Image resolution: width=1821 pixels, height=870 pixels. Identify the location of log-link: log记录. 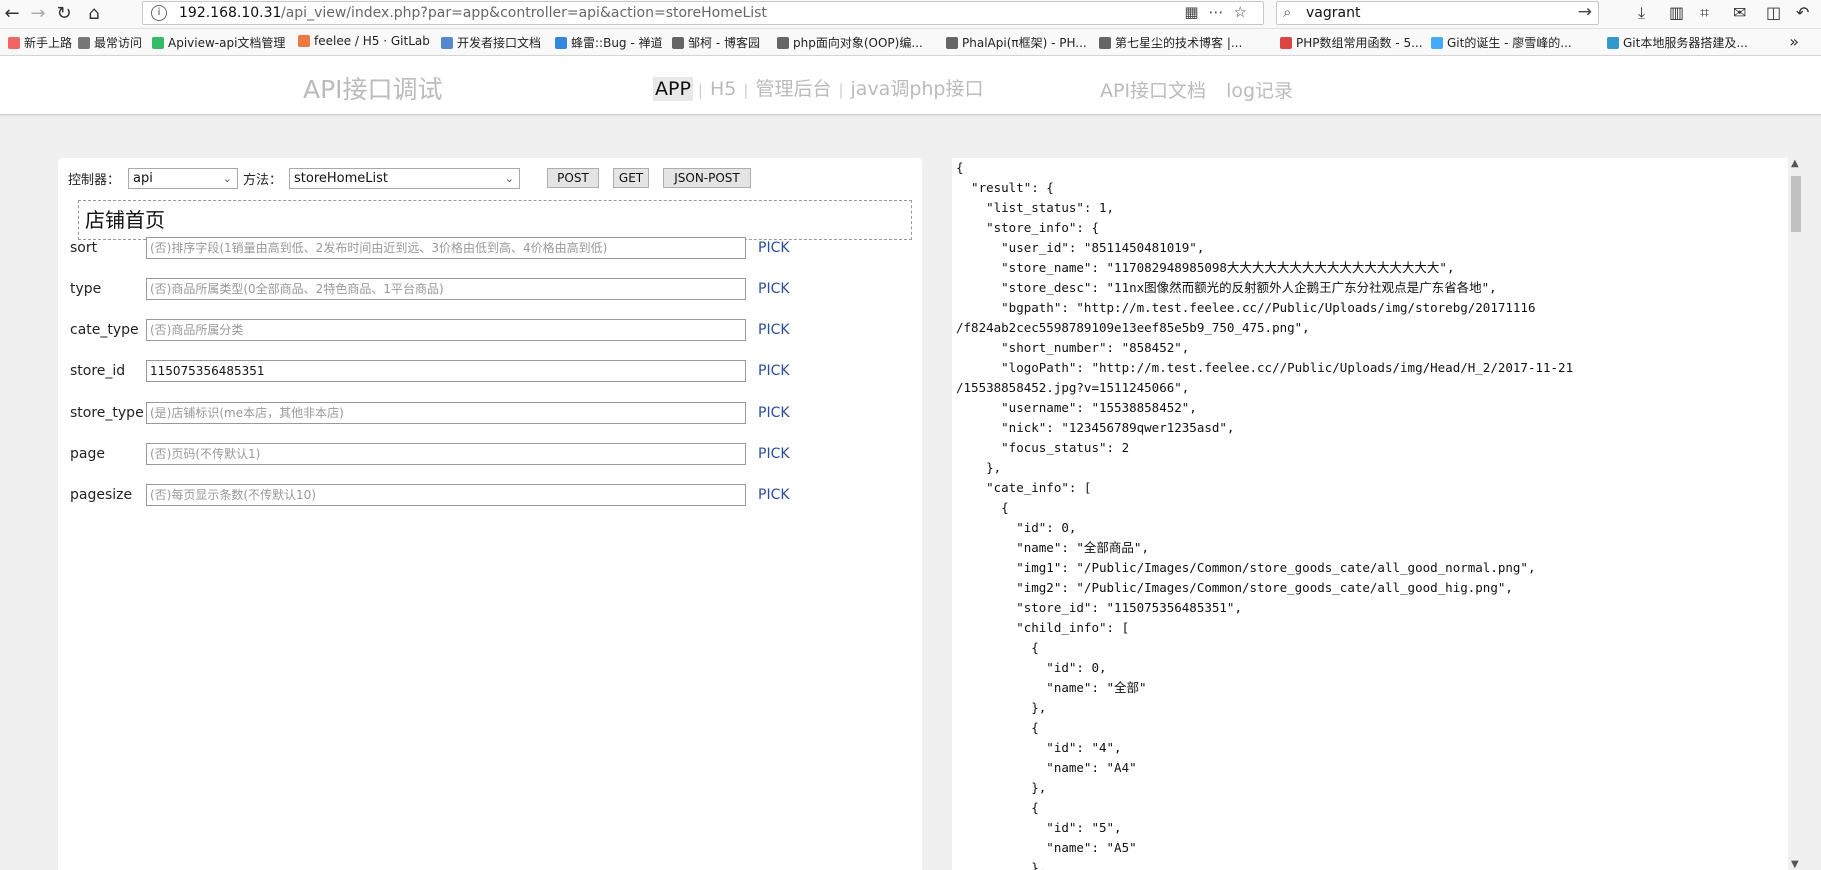
(1259, 91).